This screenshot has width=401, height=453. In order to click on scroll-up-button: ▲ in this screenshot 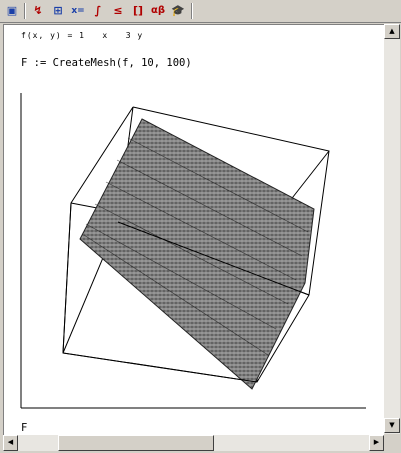, I will do `click(392, 31)`.